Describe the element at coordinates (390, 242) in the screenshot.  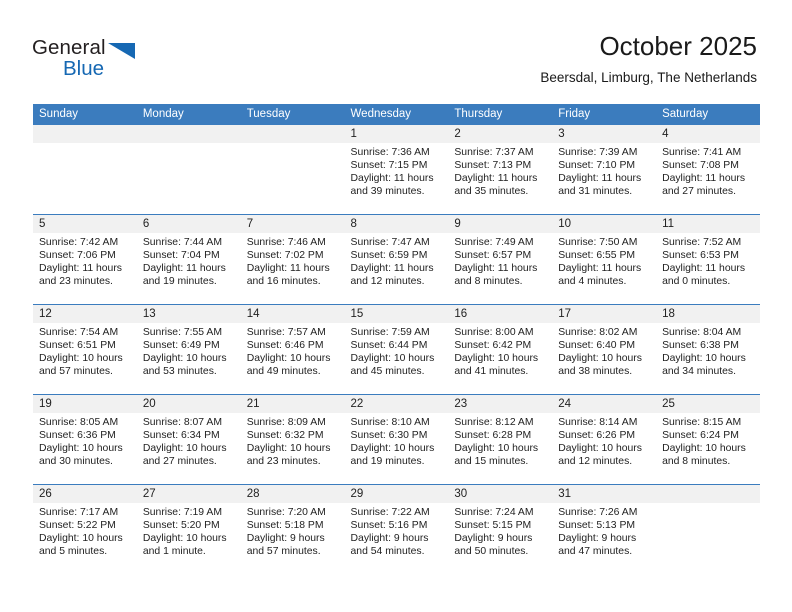
I see `day-detail-sunrise: Sunrise: 7:47 AM` at that location.